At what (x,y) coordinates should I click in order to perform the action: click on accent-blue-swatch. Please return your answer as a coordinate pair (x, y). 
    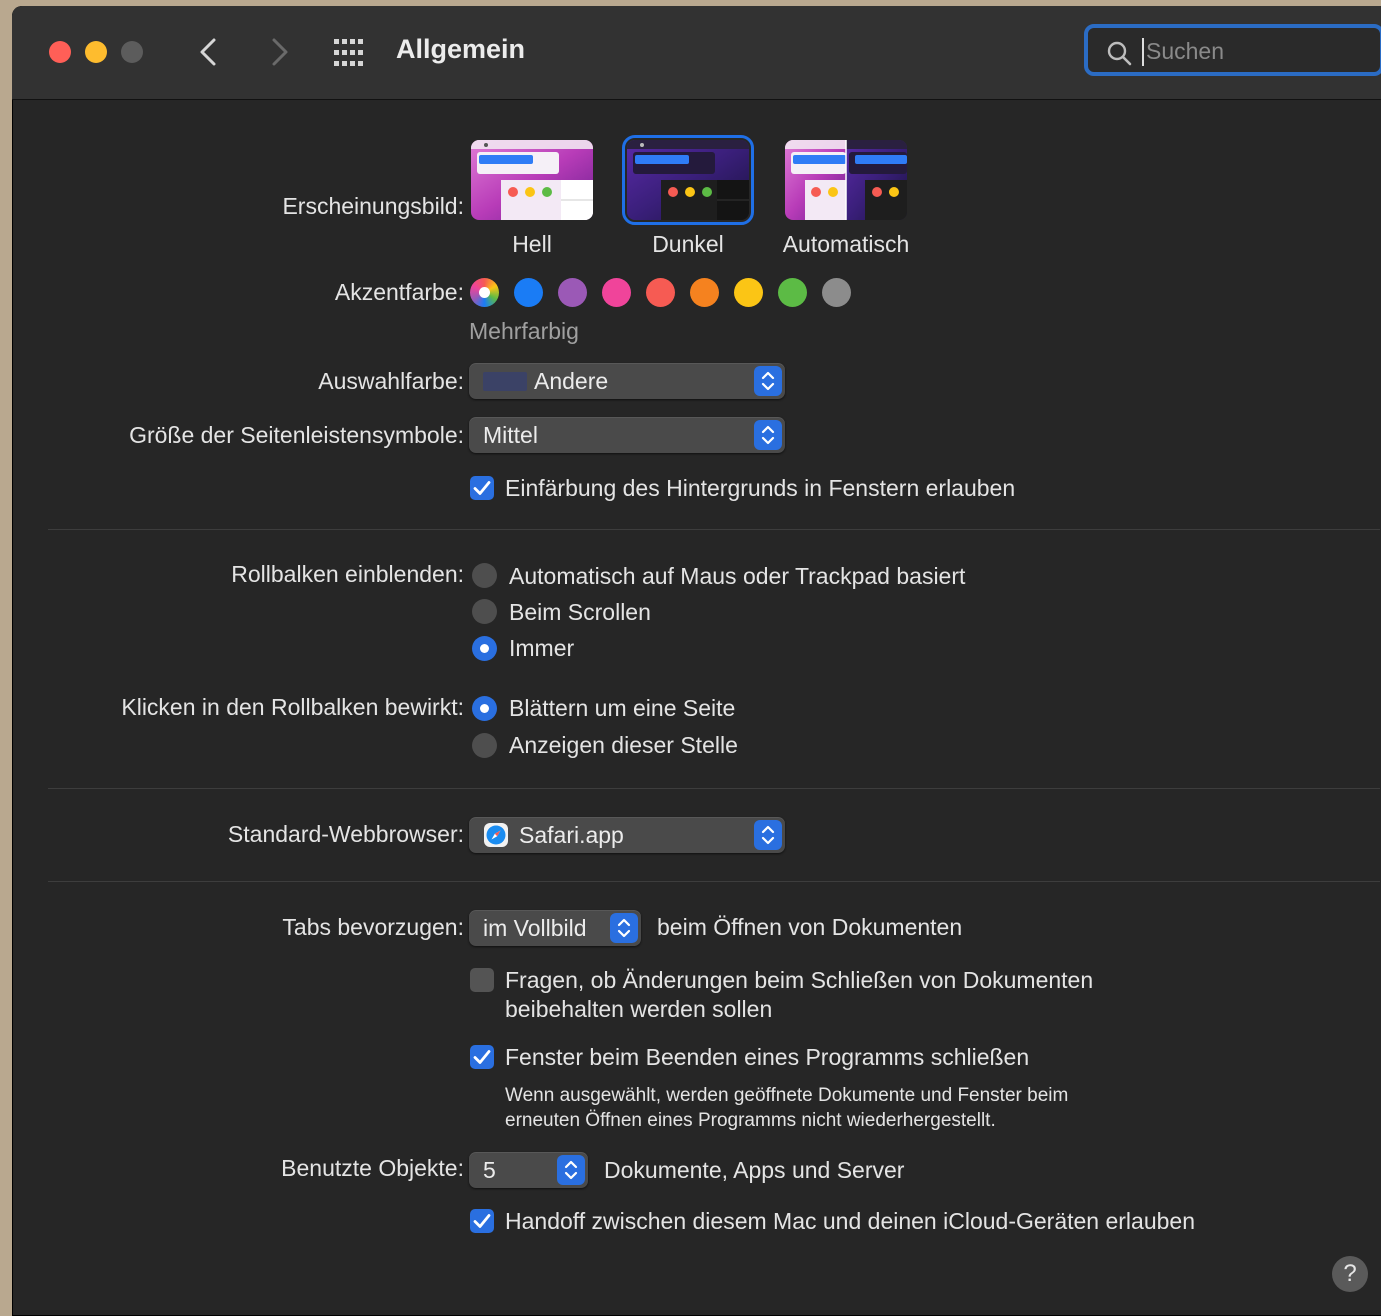
    Looking at the image, I should click on (528, 292).